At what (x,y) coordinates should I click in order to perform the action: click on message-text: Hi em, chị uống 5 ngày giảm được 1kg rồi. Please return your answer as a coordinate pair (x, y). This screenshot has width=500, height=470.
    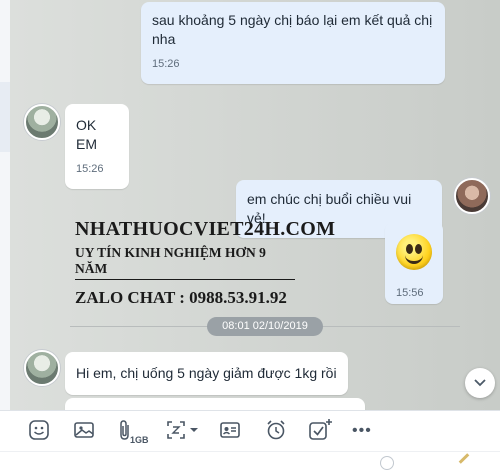
    Looking at the image, I should click on (206, 373).